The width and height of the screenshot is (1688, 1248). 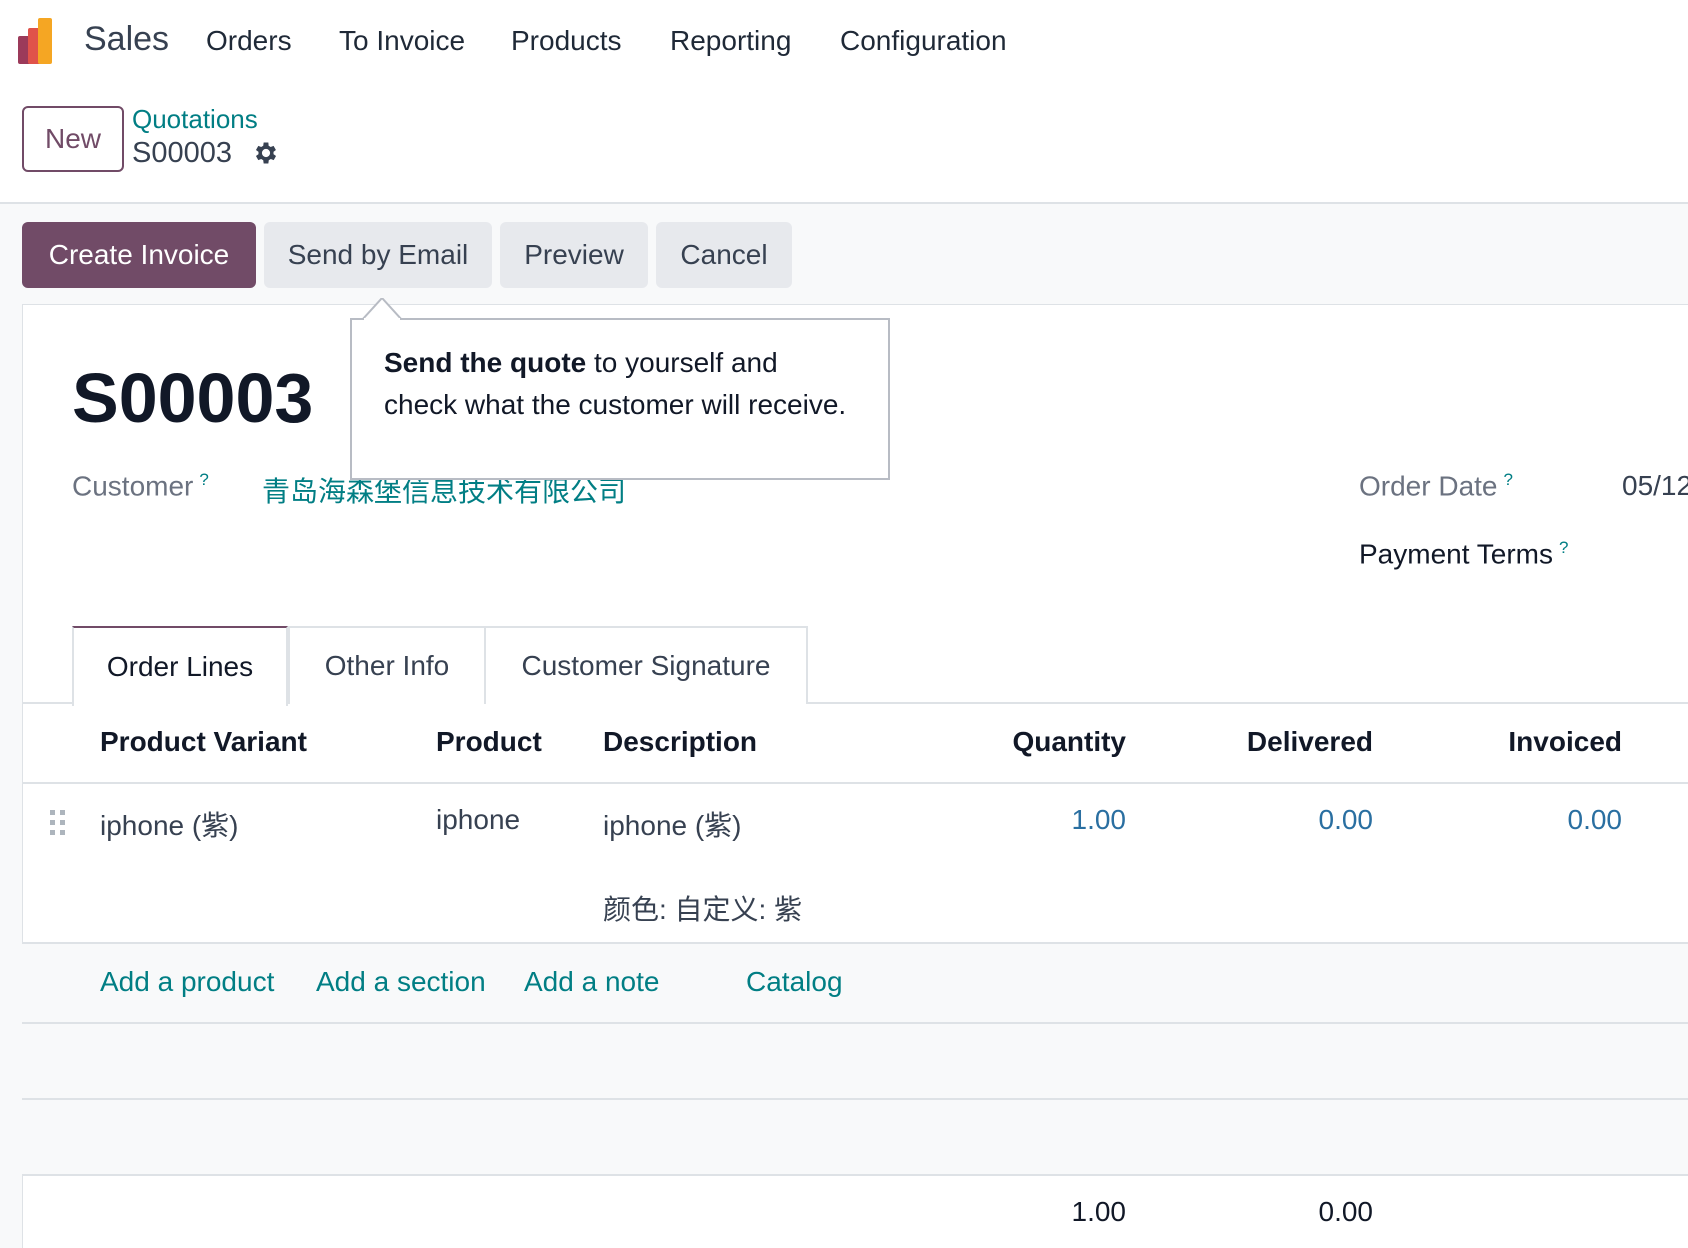 What do you see at coordinates (133, 486) in the screenshot?
I see `customer-label-text: Customer` at bounding box center [133, 486].